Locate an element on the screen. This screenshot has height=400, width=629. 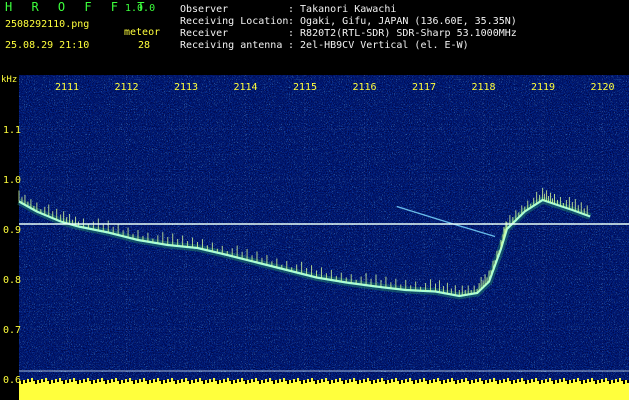
x-tick-label: 2116 is located at coordinates (364, 87).